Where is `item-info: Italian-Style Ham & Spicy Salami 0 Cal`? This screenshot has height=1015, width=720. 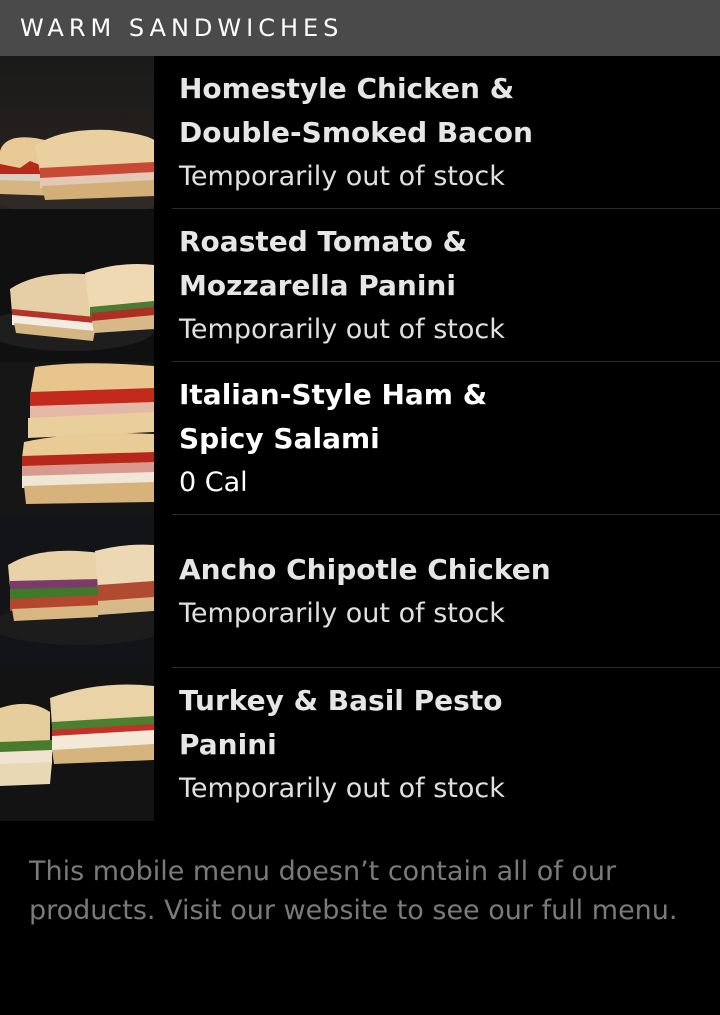
item-info: Italian-Style Ham & Spicy Salami 0 Cal is located at coordinates (437, 438).